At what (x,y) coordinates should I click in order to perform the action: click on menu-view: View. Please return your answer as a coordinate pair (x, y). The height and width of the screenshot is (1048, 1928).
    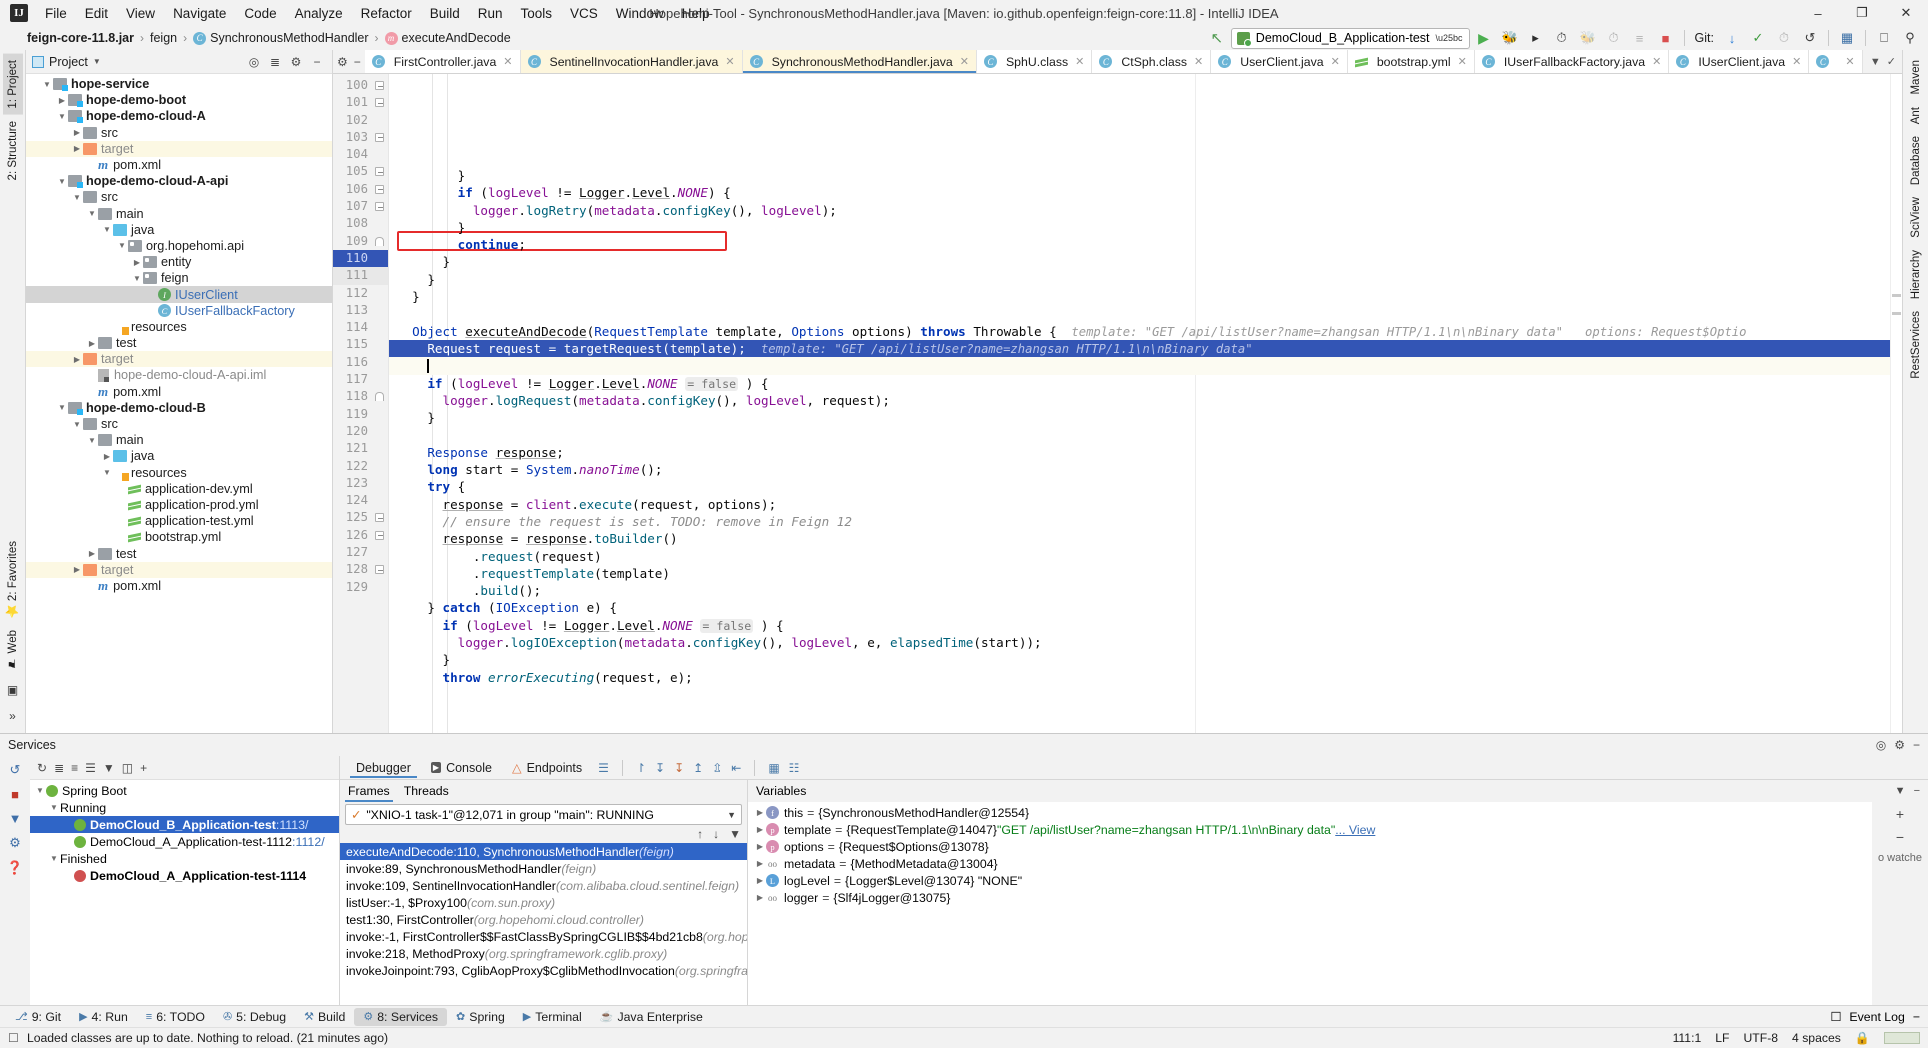
    Looking at the image, I should click on (140, 13).